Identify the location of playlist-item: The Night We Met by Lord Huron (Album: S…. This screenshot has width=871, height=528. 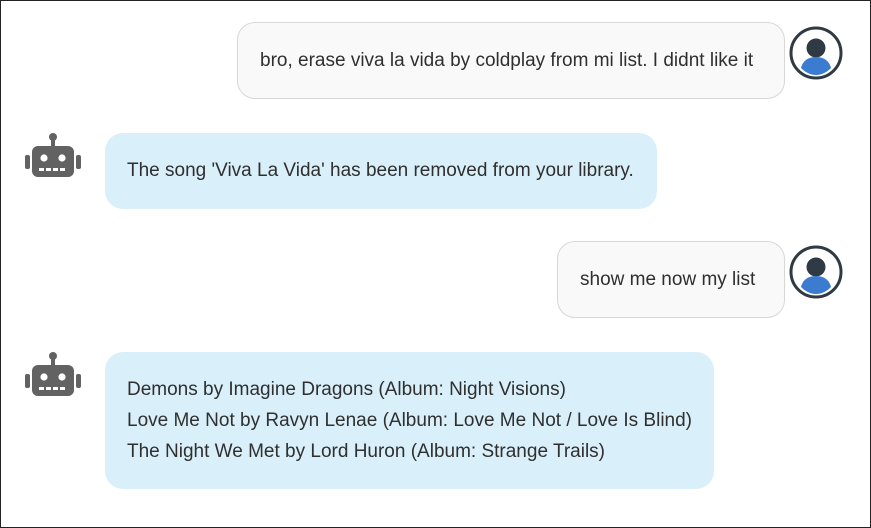
(366, 451).